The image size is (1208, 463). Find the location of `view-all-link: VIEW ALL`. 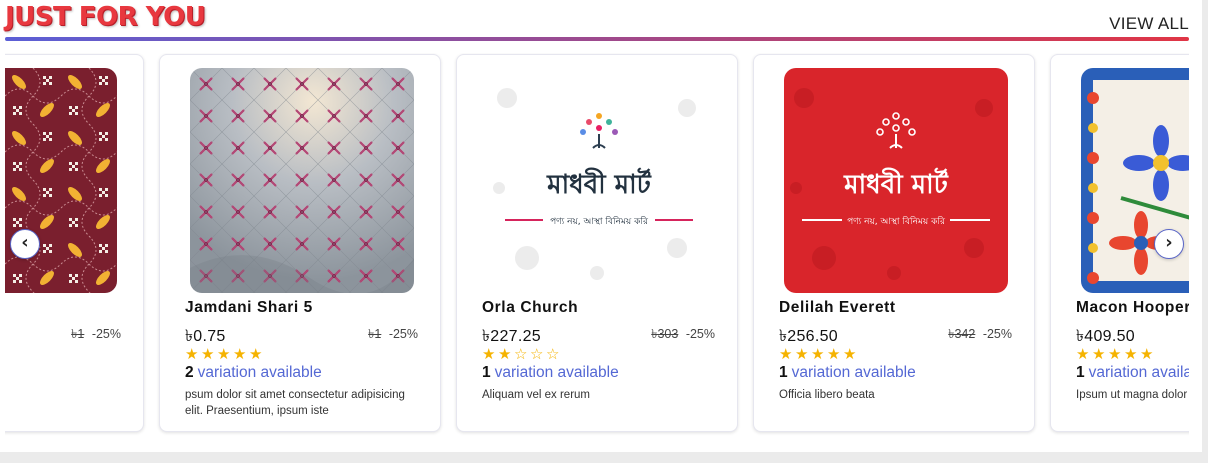

view-all-link: VIEW ALL is located at coordinates (1149, 24).